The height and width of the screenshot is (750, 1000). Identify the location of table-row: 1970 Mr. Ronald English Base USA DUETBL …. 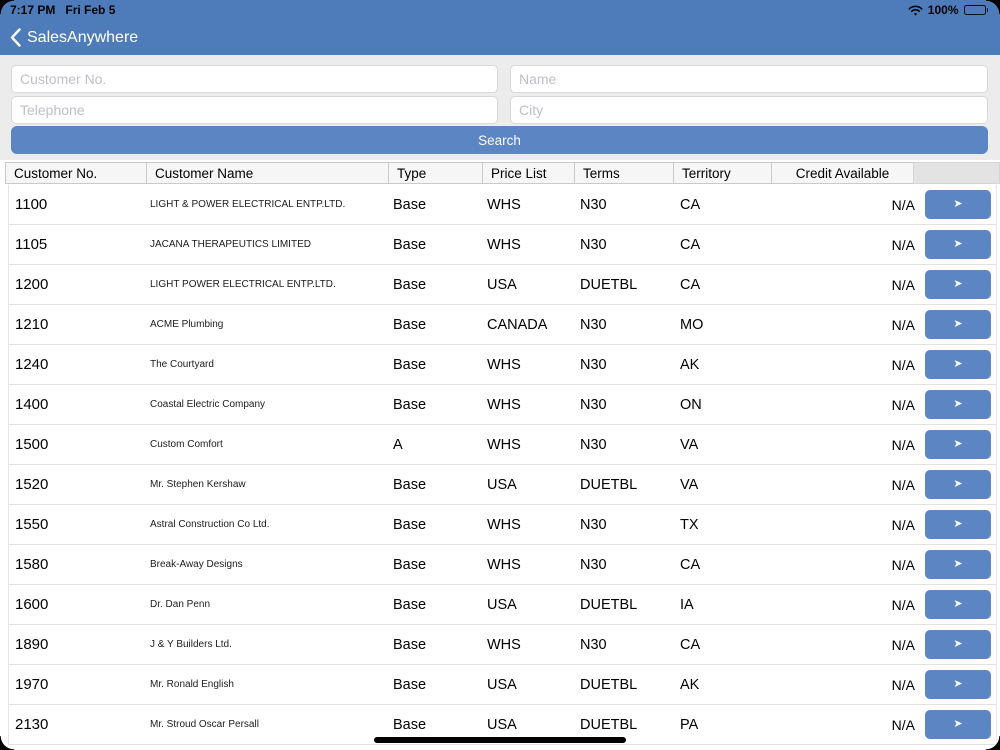
(502, 685).